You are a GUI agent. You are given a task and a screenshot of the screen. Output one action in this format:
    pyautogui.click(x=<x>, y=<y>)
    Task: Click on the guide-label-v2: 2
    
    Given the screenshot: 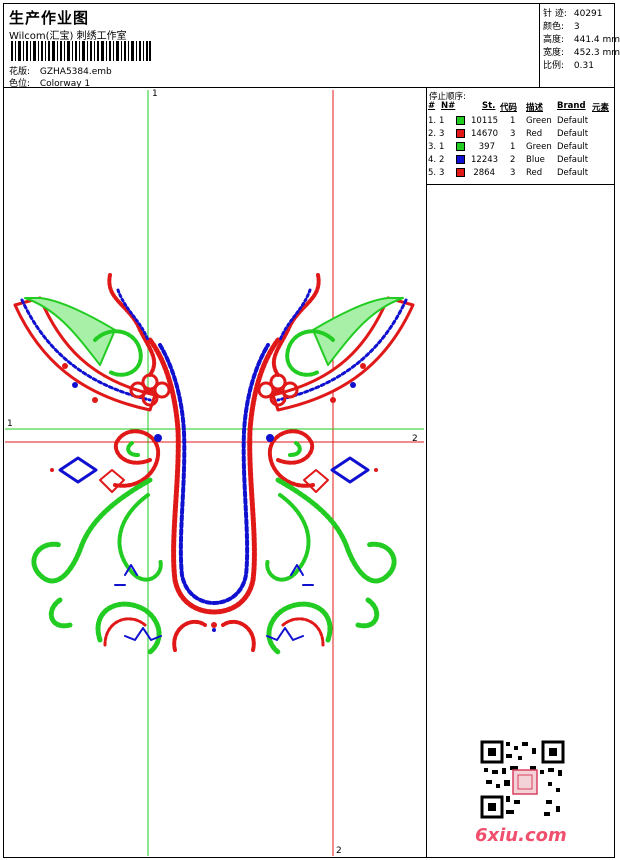 What is the action you would take?
    pyautogui.click(x=339, y=851)
    